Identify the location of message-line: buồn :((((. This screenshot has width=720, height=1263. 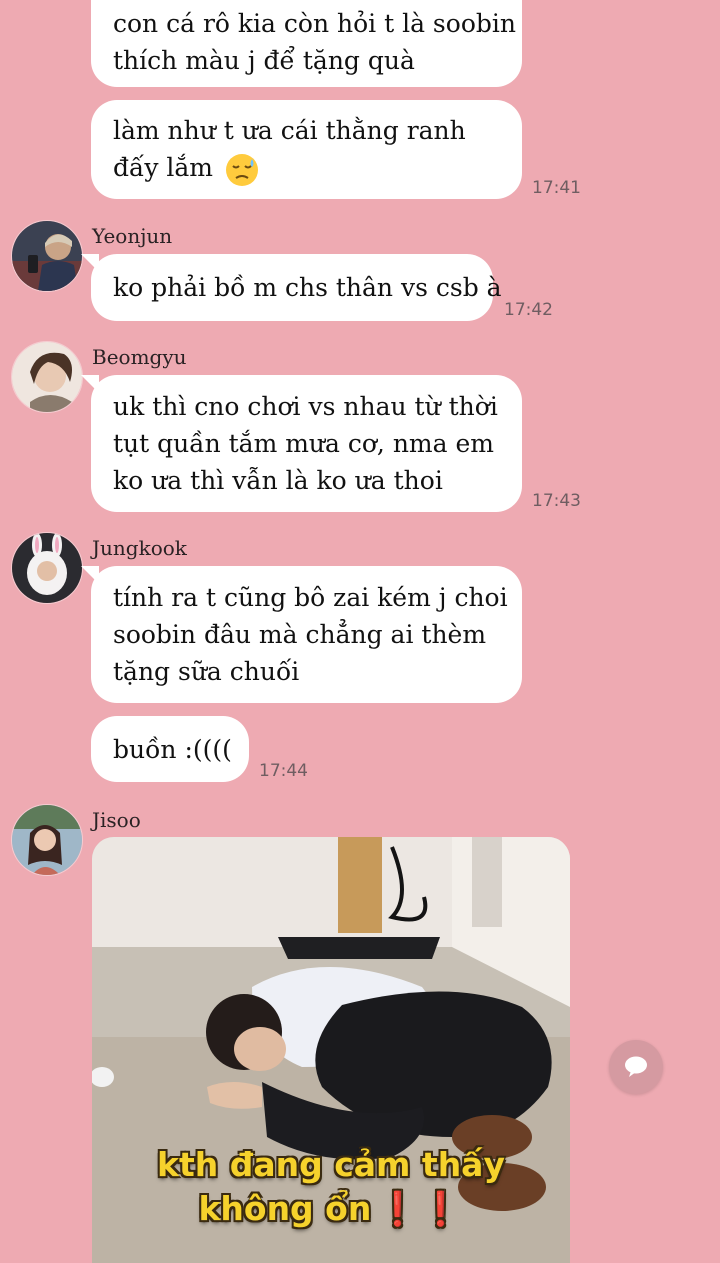
(172, 749).